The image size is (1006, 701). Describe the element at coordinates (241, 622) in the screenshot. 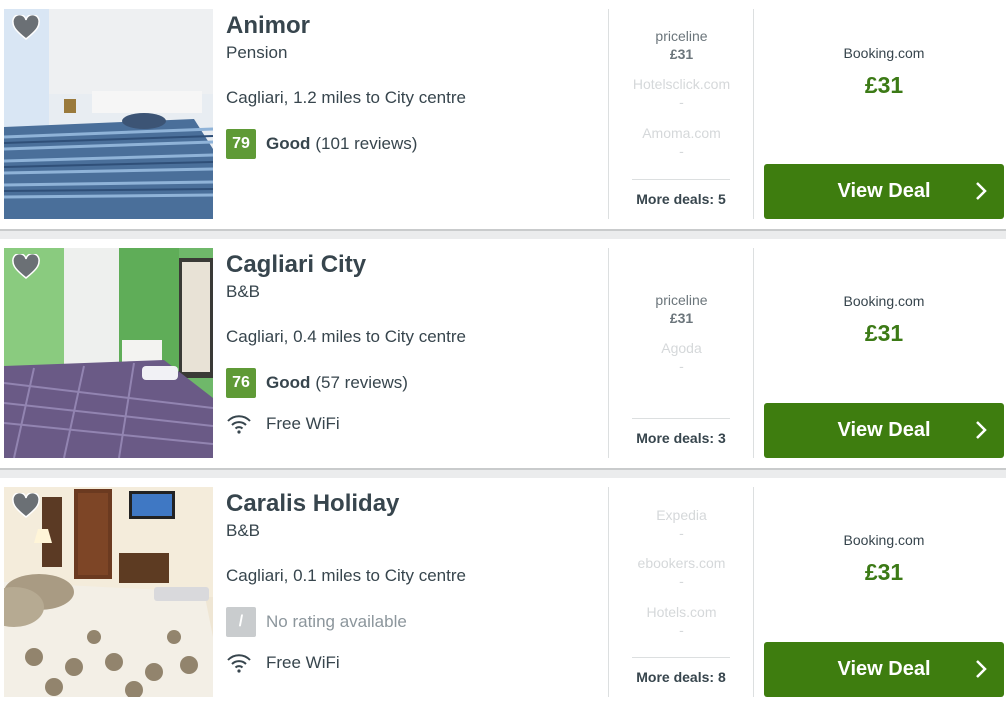

I see `rating-score: /` at that location.